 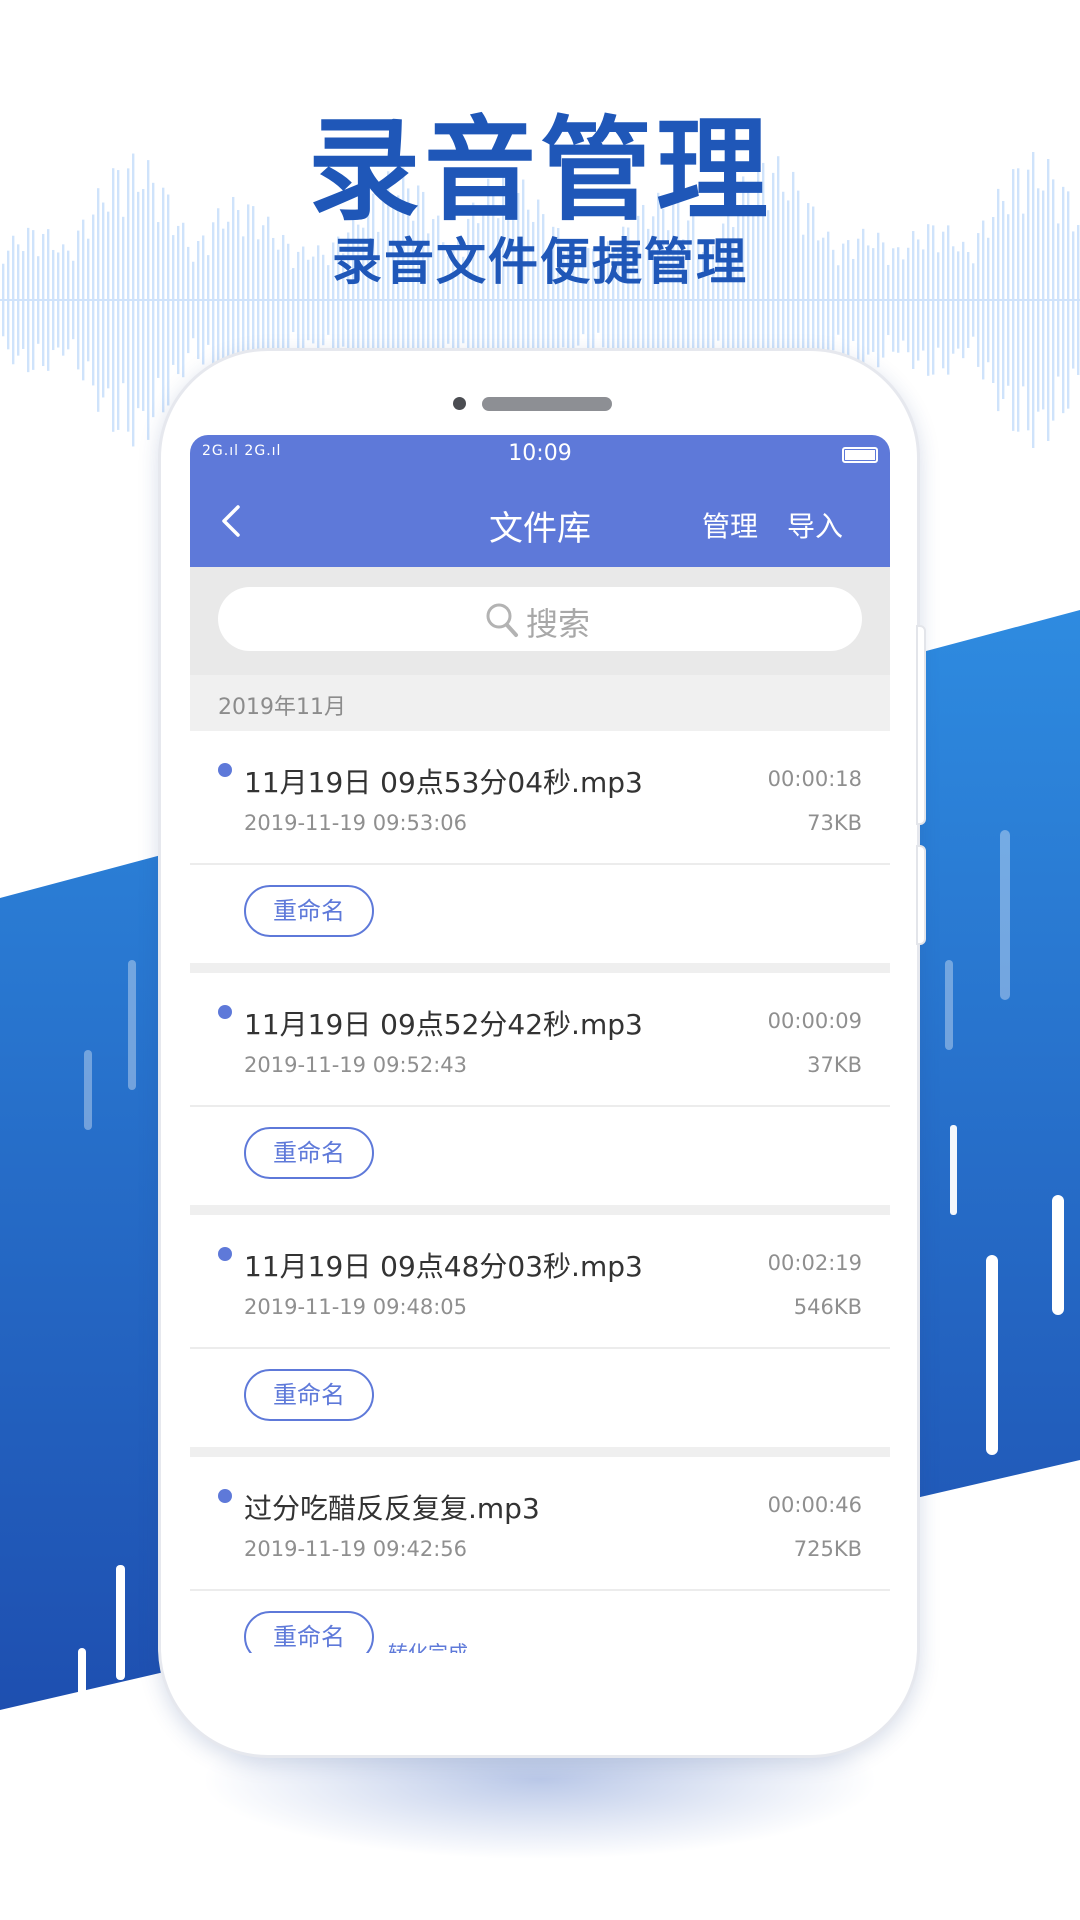 I want to click on search-input: 搜索, so click(x=540, y=619).